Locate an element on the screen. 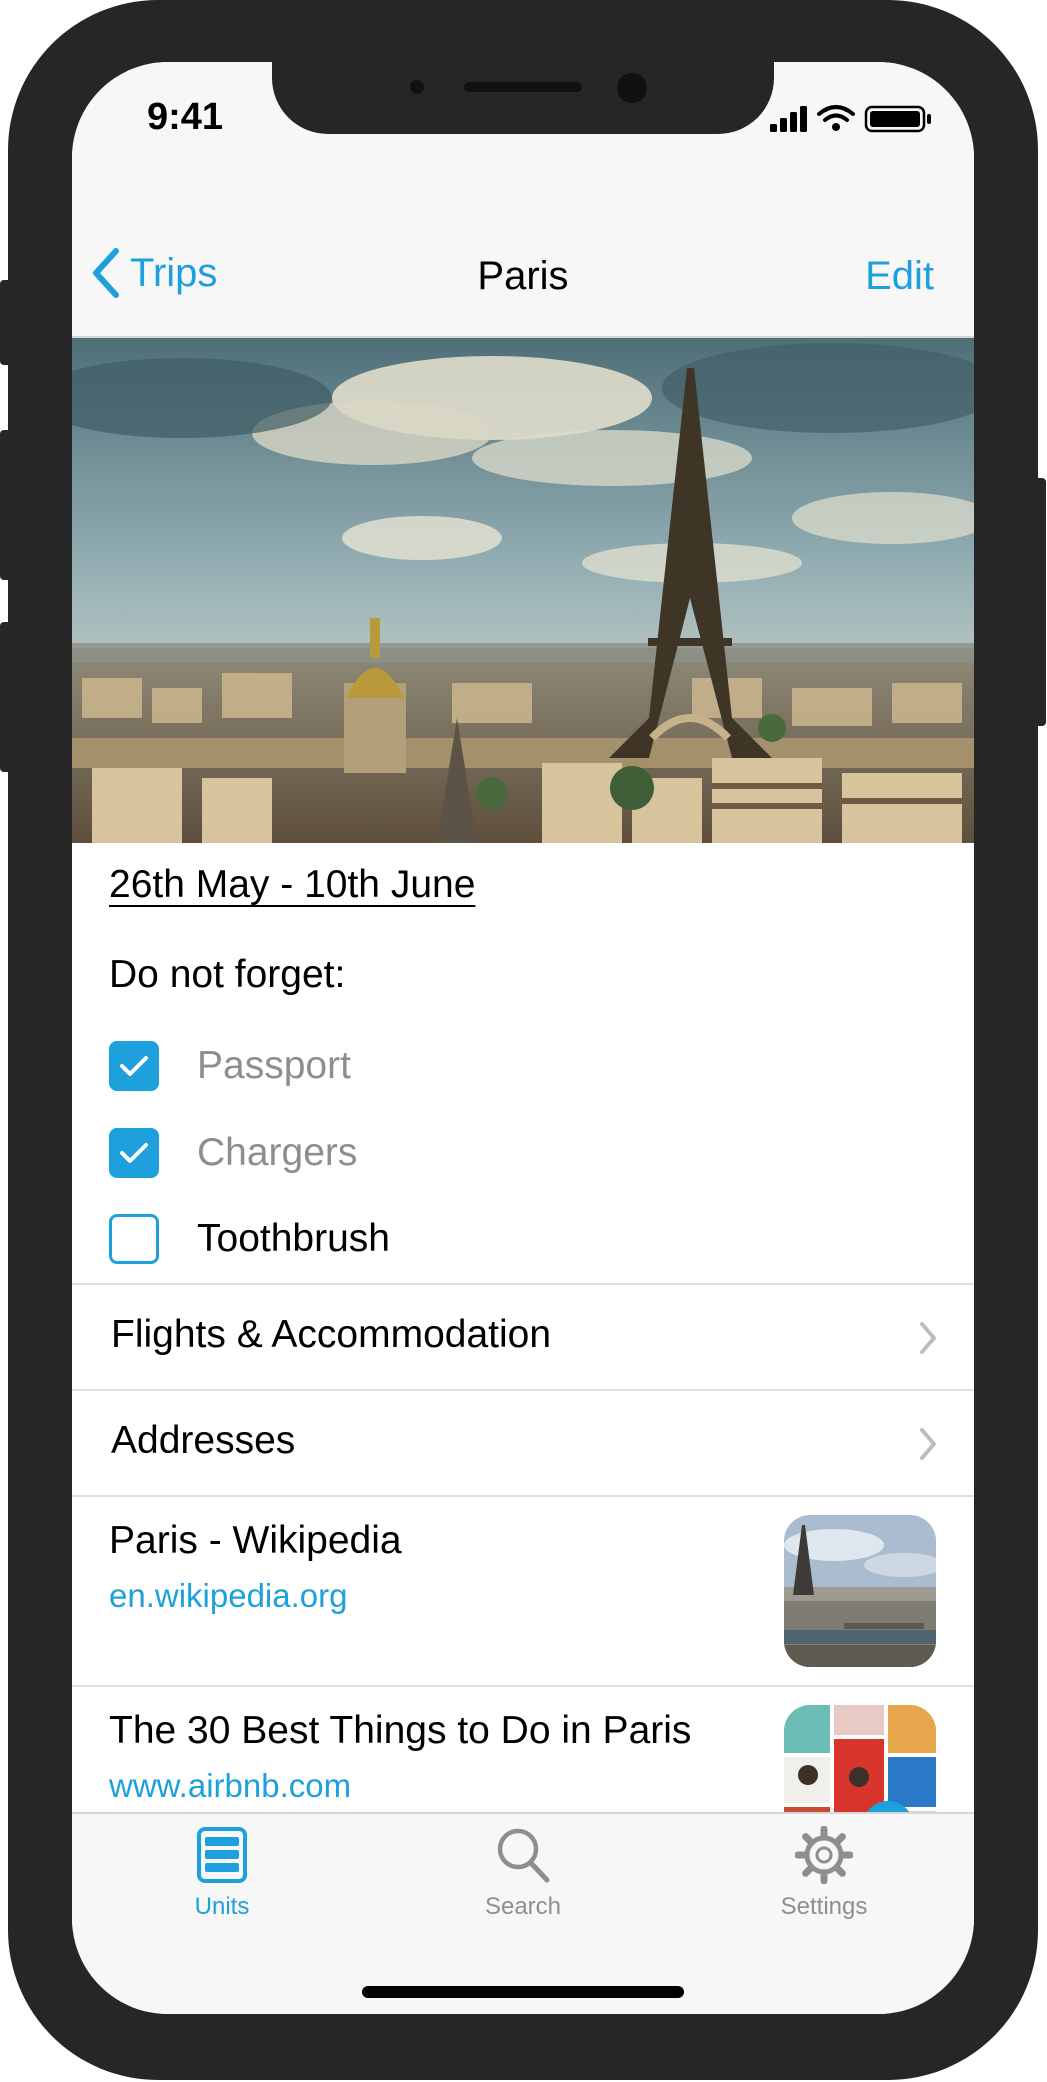  page-title: Paris is located at coordinates (523, 276).